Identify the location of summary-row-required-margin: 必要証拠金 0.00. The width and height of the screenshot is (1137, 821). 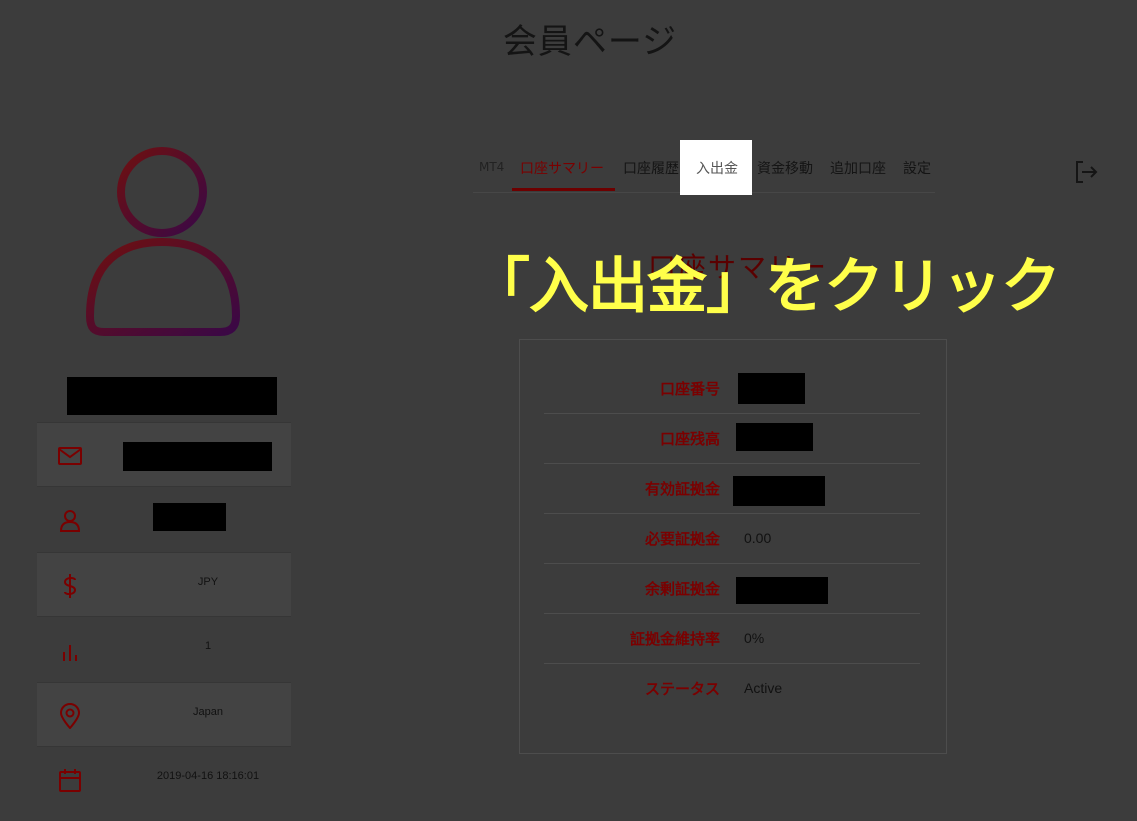
(732, 539).